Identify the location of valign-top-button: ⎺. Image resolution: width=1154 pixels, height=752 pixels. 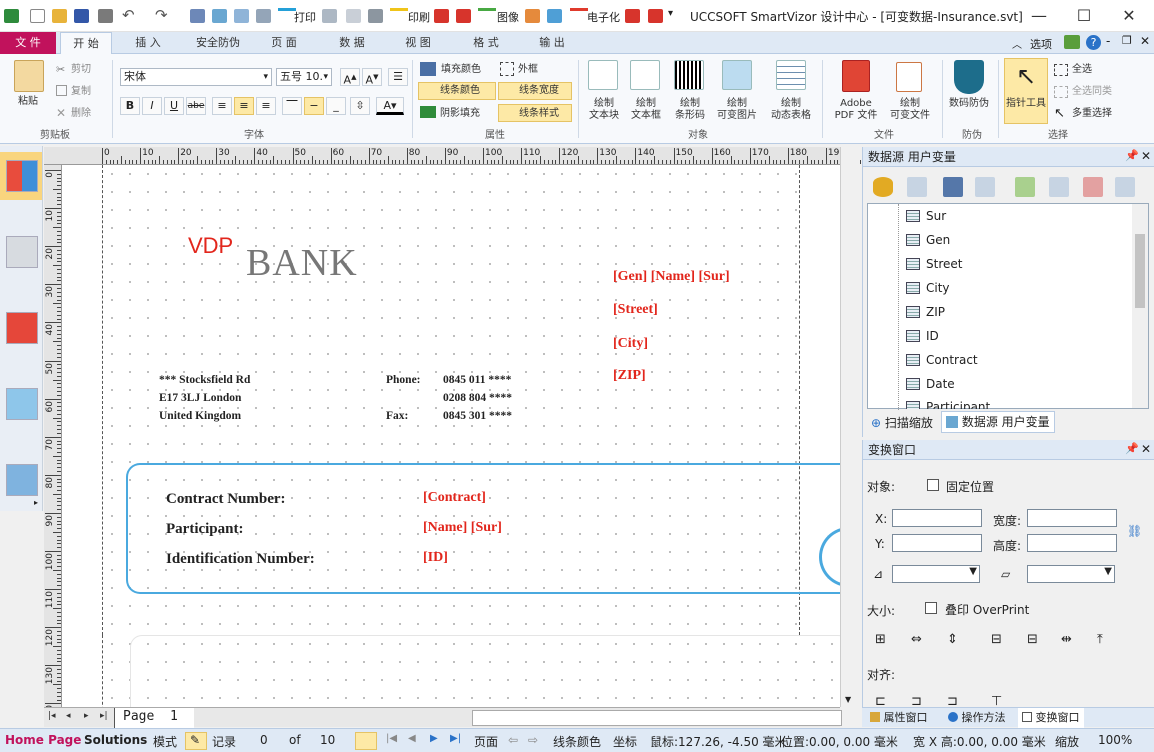
(292, 106).